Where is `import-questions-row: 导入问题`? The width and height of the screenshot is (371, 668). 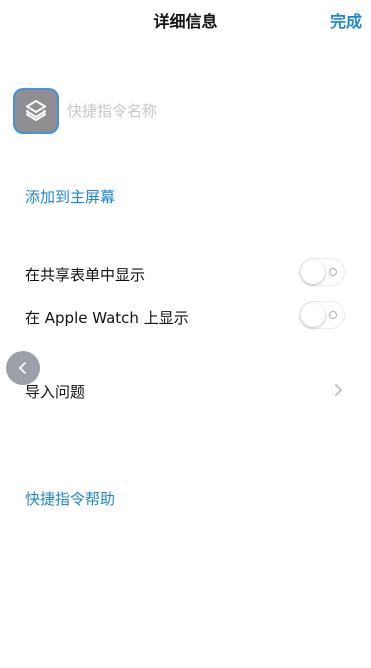
import-questions-row: 导入问题 is located at coordinates (185, 390).